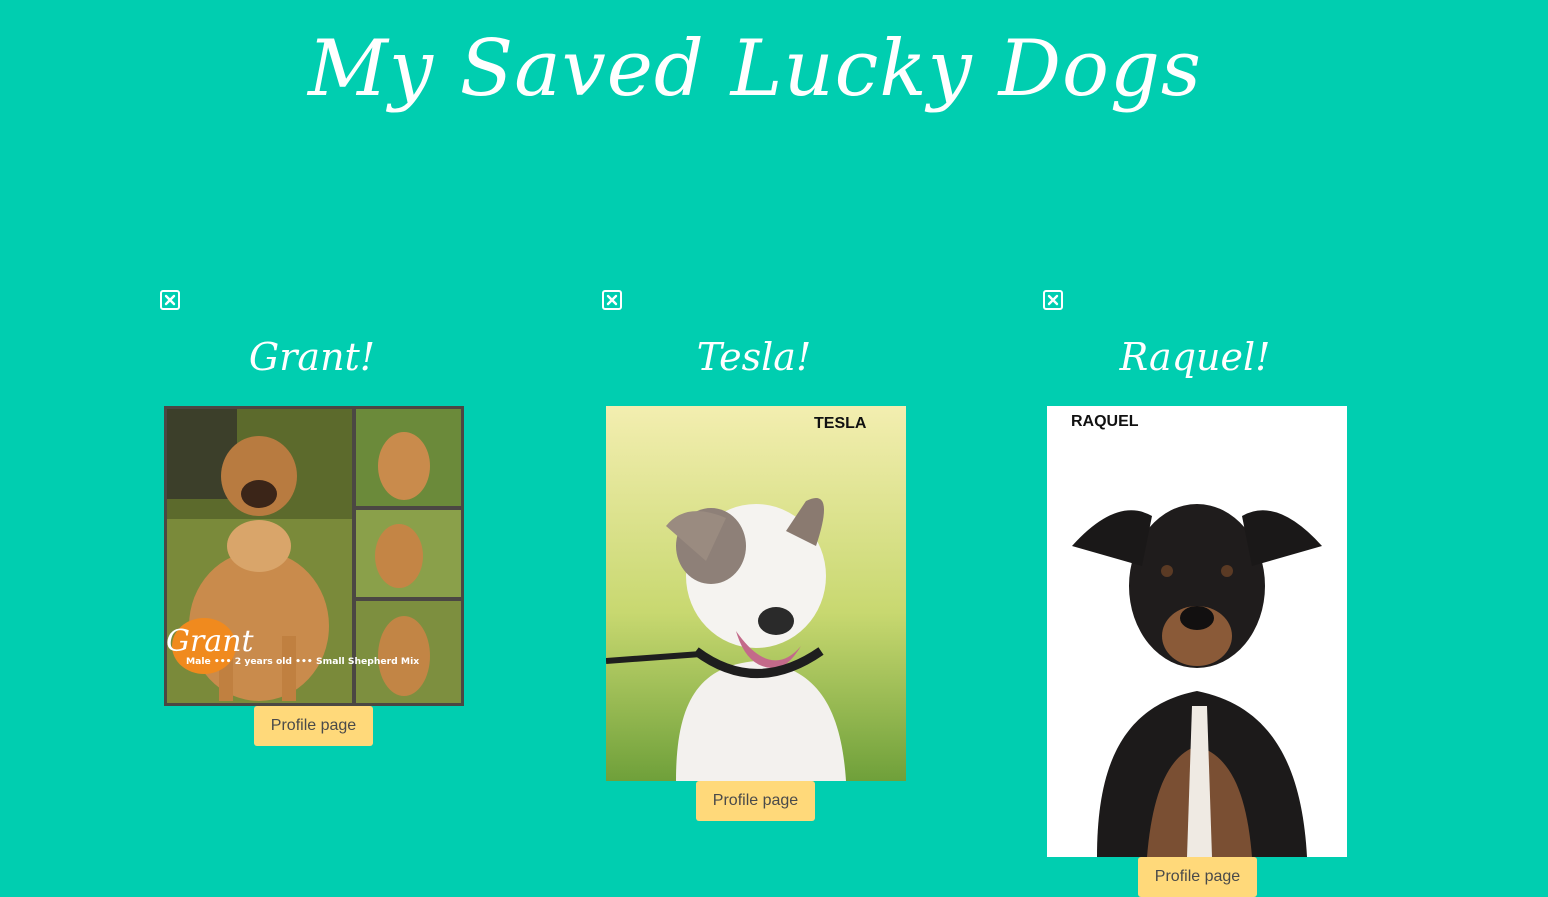 The image size is (1548, 897). Describe the element at coordinates (1105, 421) in the screenshot. I see `photo-tag-text: RAQUEL` at that location.